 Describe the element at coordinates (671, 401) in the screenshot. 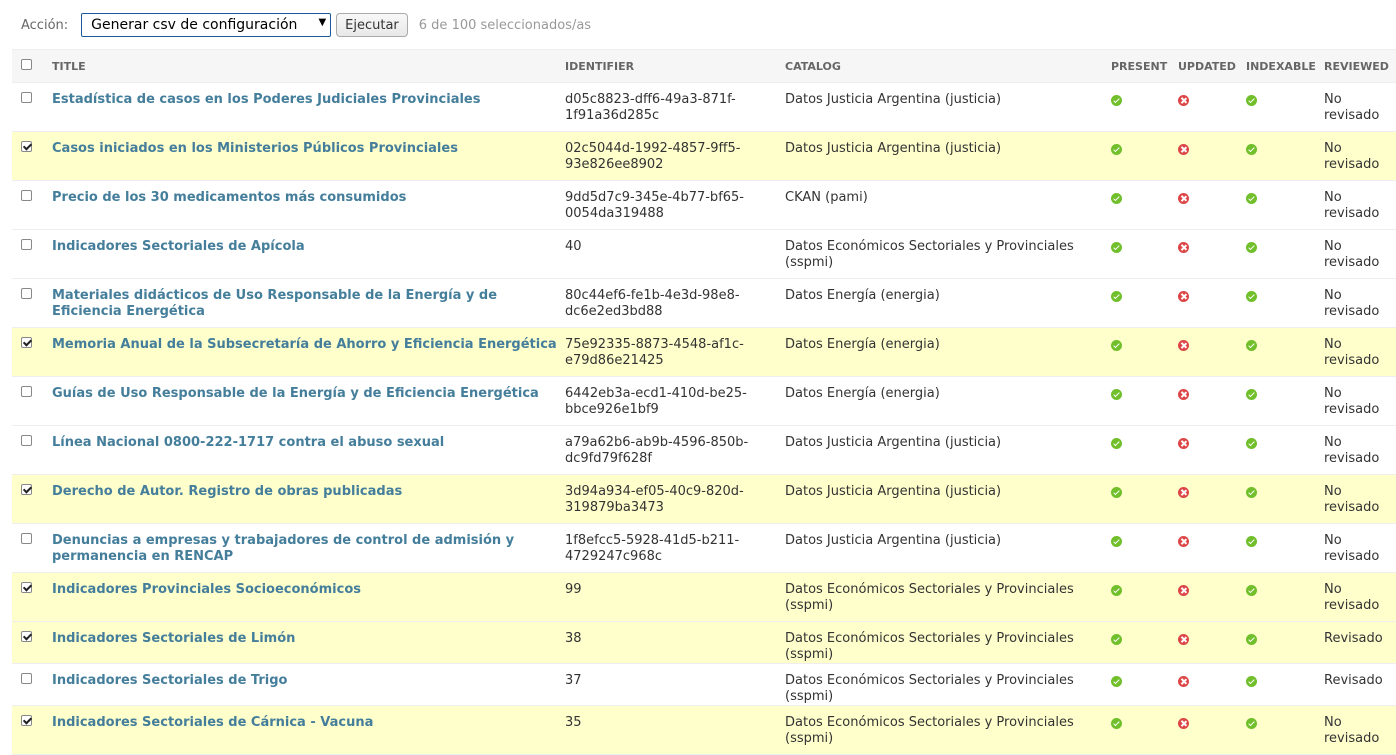

I see `identifier-cell: 6442eb3a-ecd1-410d-be25-bbce926e1bf9` at that location.